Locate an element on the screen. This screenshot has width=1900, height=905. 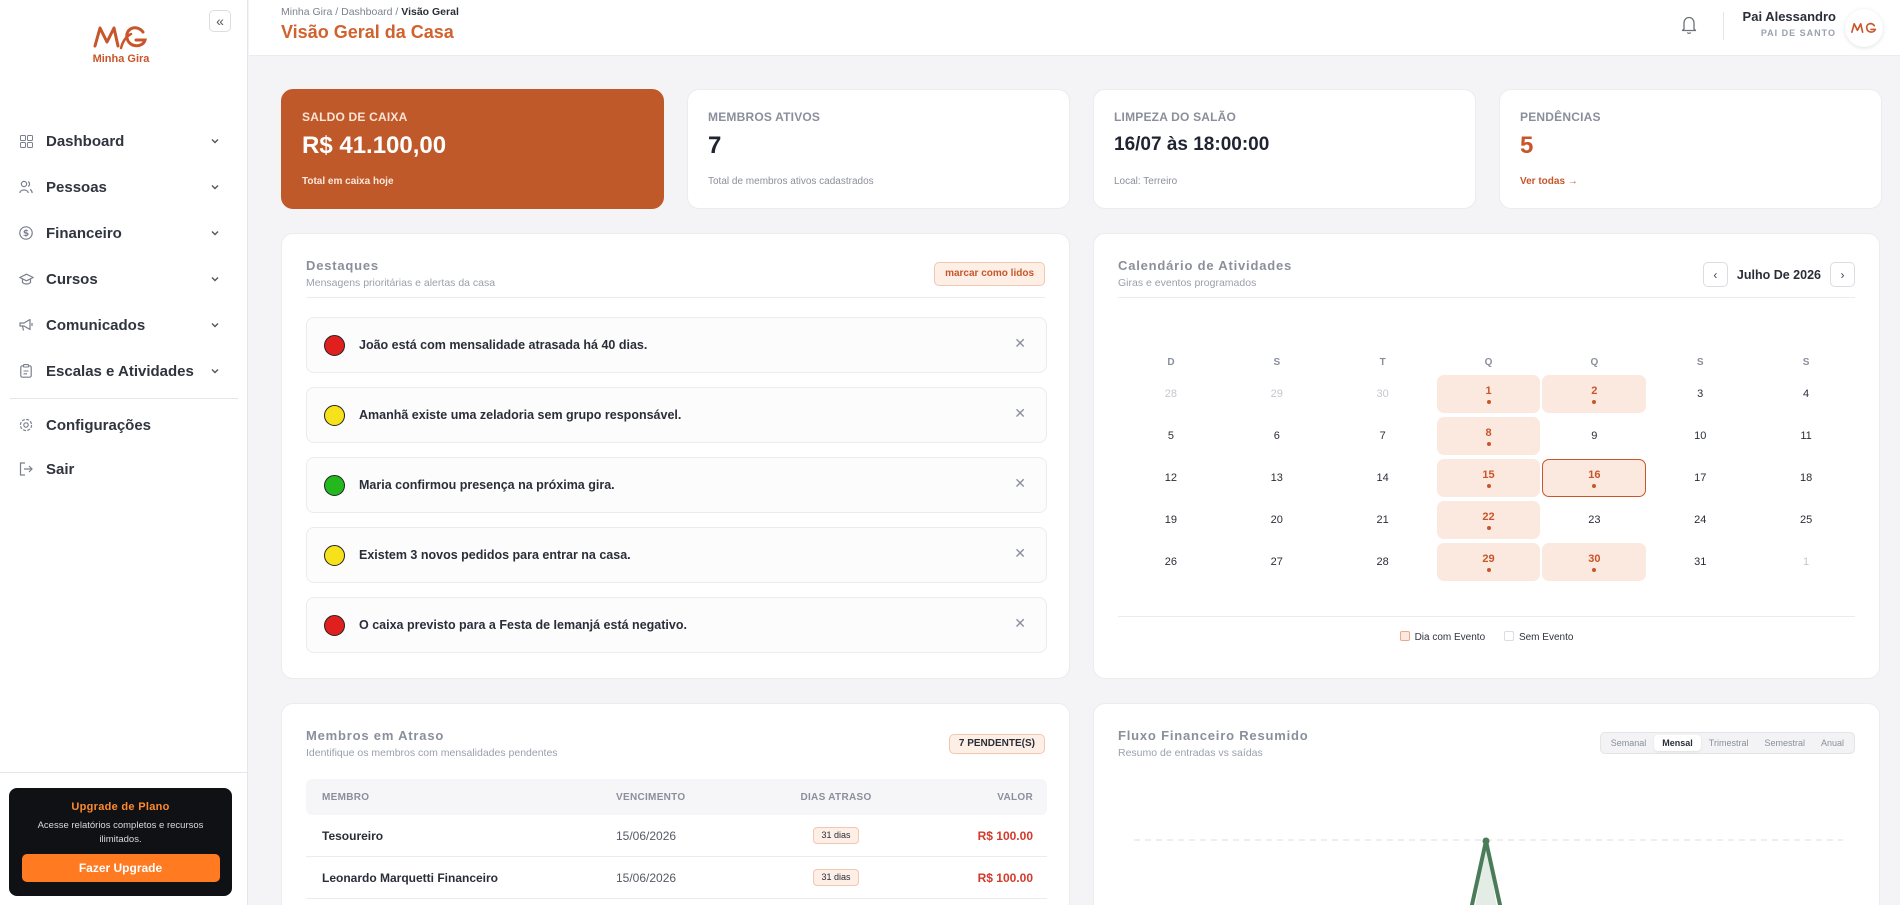
weekday-label: S is located at coordinates (1700, 362).